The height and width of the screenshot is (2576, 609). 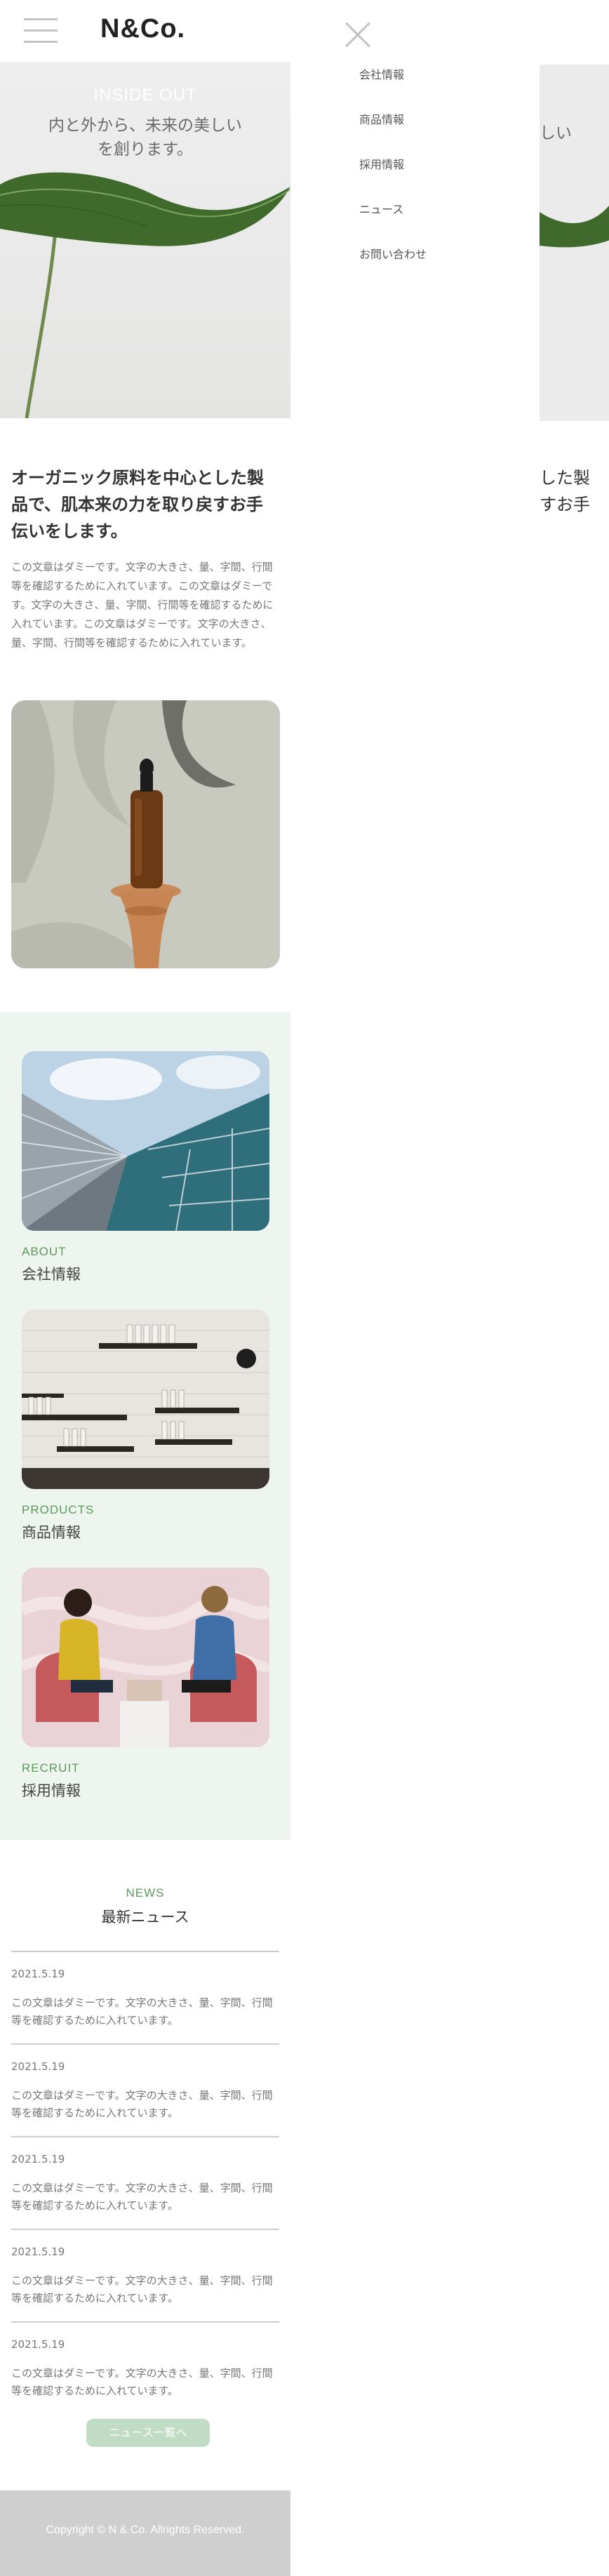 I want to click on intro-title: オーガニック原料を中心とした製品で、肌本来の力を取り戻すお手伝いをします。, so click(x=137, y=504).